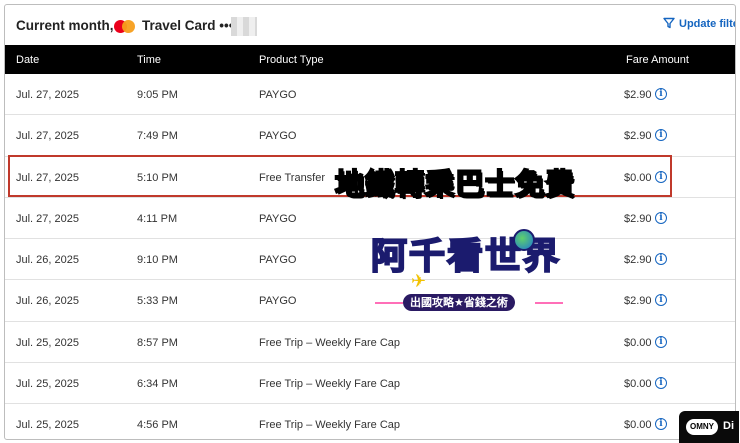  What do you see at coordinates (188, 25) in the screenshot?
I see `card-label: Travel Card •••` at bounding box center [188, 25].